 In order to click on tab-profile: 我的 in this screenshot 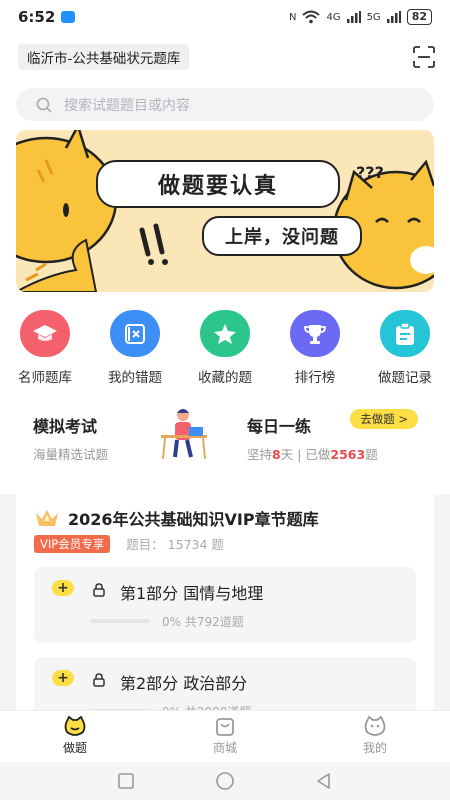, I will do `click(375, 735)`.